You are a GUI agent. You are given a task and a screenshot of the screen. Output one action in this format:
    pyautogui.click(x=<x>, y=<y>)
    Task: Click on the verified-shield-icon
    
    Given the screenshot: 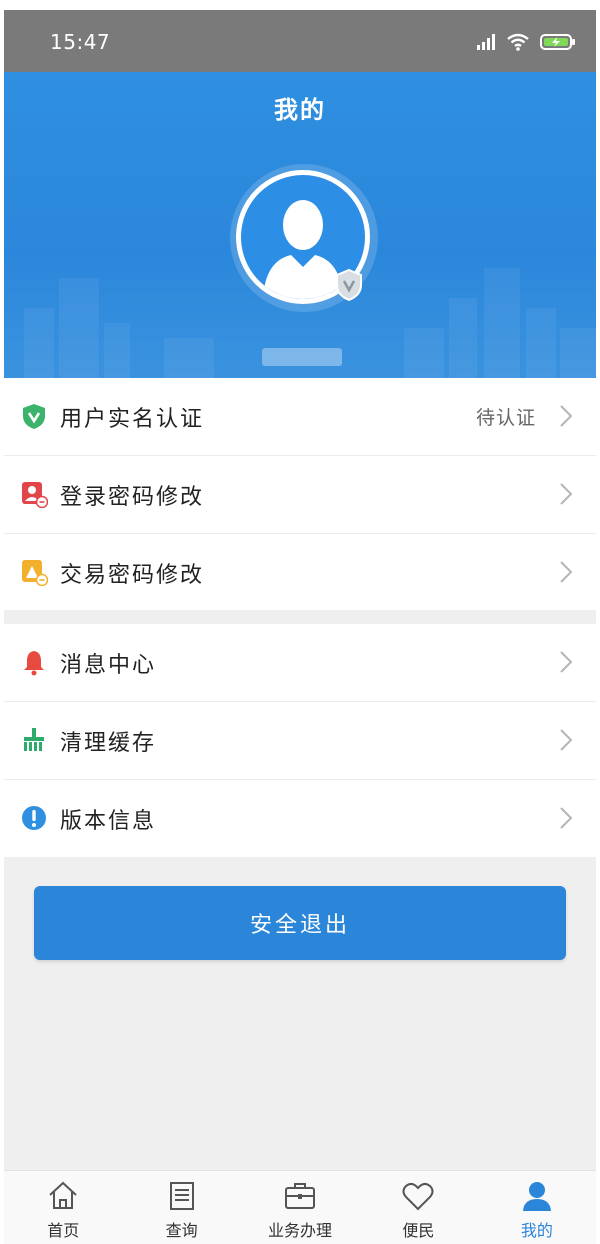 What is the action you would take?
    pyautogui.click(x=349, y=285)
    